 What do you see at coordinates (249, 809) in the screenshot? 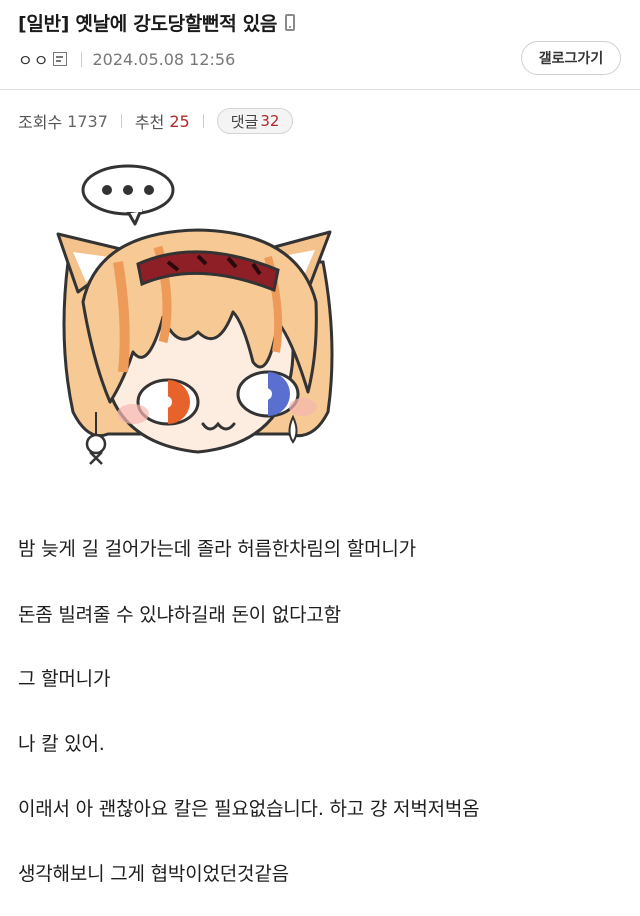
I see `post-body-line: 이래서 아 괜찮아요 칼은 필요없습니다. 하고 걍 저벅저벅옴` at bounding box center [249, 809].